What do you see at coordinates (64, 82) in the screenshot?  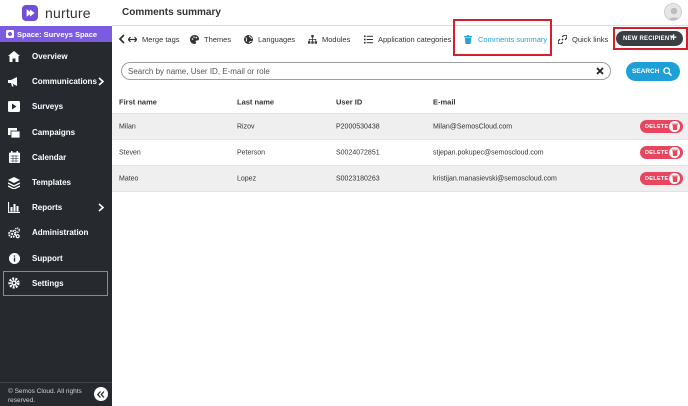 I see `sidebar-item-label: Communications` at bounding box center [64, 82].